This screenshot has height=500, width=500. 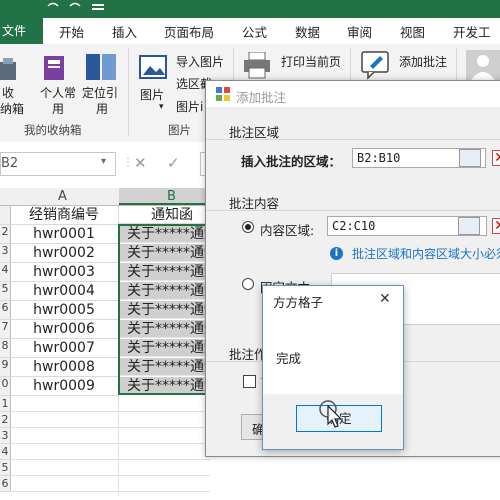 What do you see at coordinates (163, 196) in the screenshot?
I see `column-header-b: B` at bounding box center [163, 196].